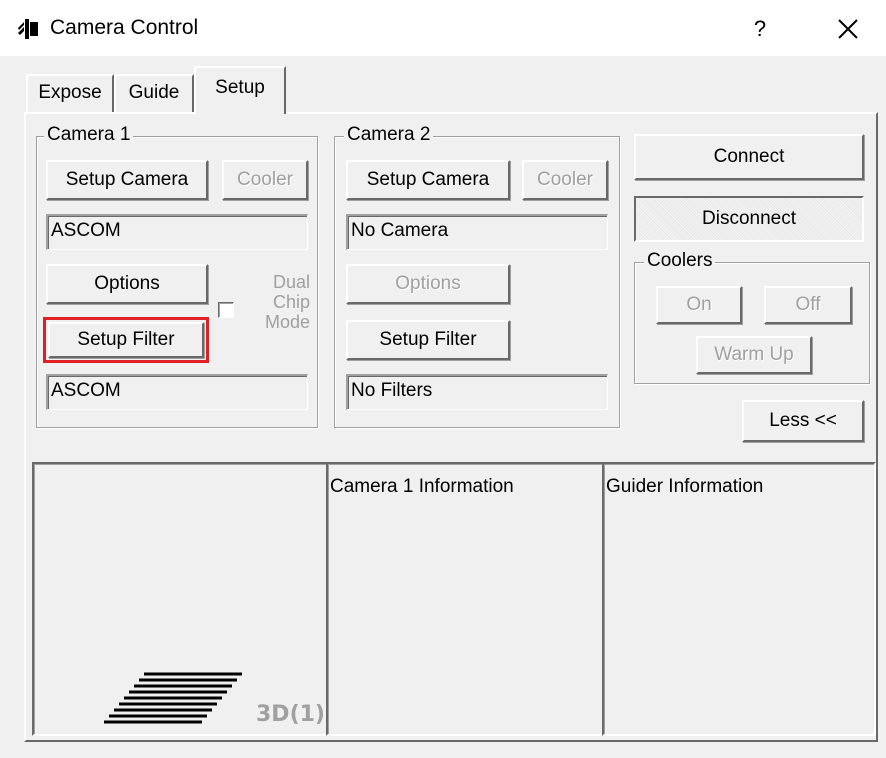  What do you see at coordinates (28, 29) in the screenshot?
I see `camera-control-app-icon` at bounding box center [28, 29].